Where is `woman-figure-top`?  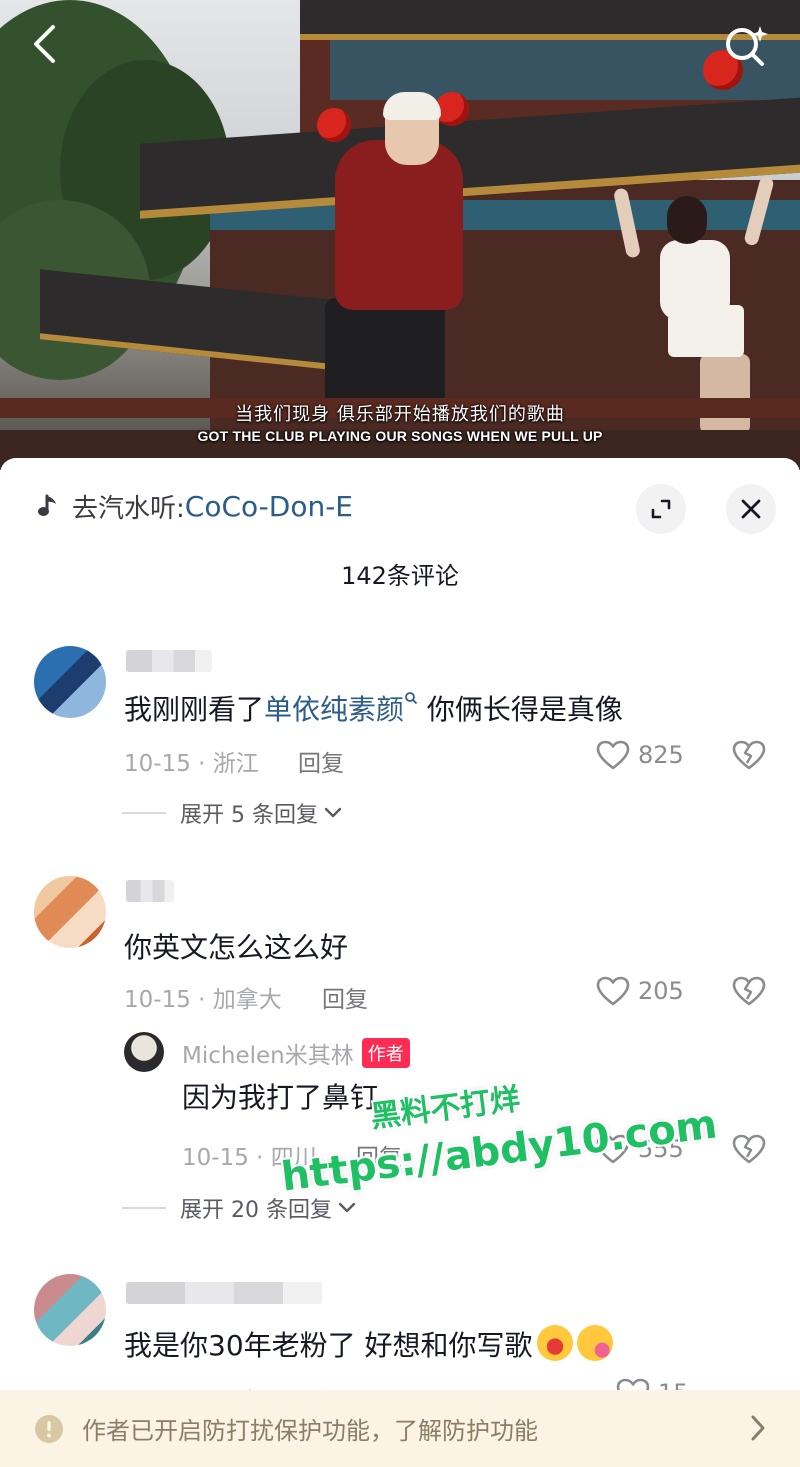
woman-figure-top is located at coordinates (695, 280).